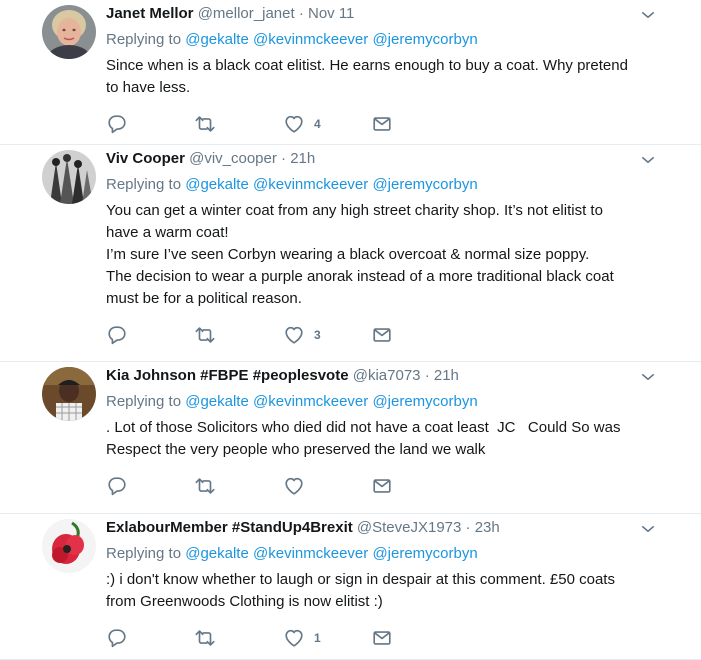 This screenshot has width=701, height=660. I want to click on tweet-text-line: have a warm coat!, so click(167, 232).